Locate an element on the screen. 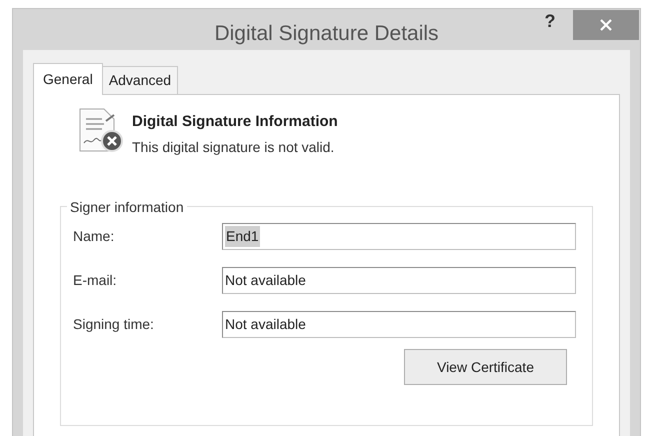 This screenshot has width=645, height=436. text-field: End1 is located at coordinates (399, 236).